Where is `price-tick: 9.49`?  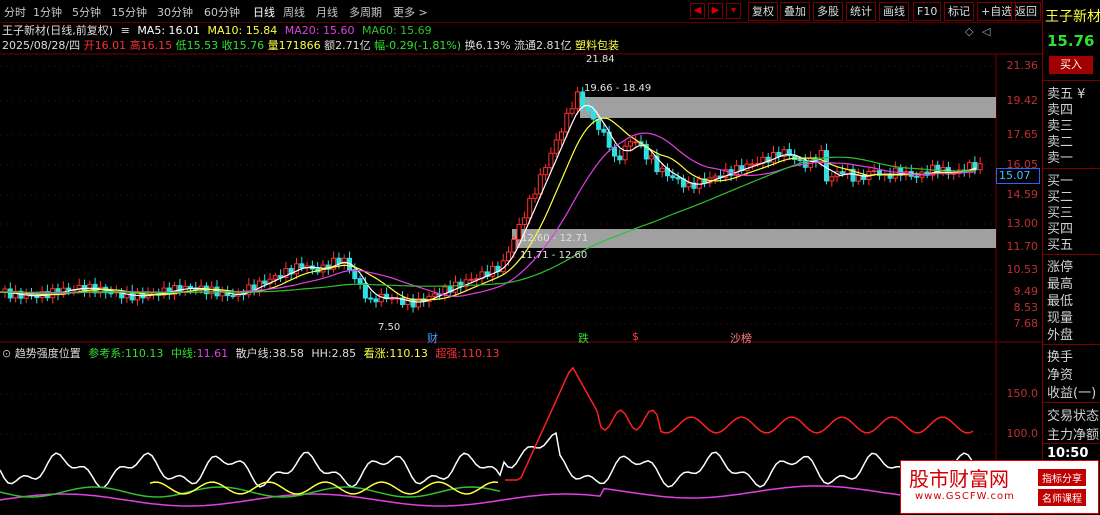 price-tick: 9.49 is located at coordinates (1026, 291).